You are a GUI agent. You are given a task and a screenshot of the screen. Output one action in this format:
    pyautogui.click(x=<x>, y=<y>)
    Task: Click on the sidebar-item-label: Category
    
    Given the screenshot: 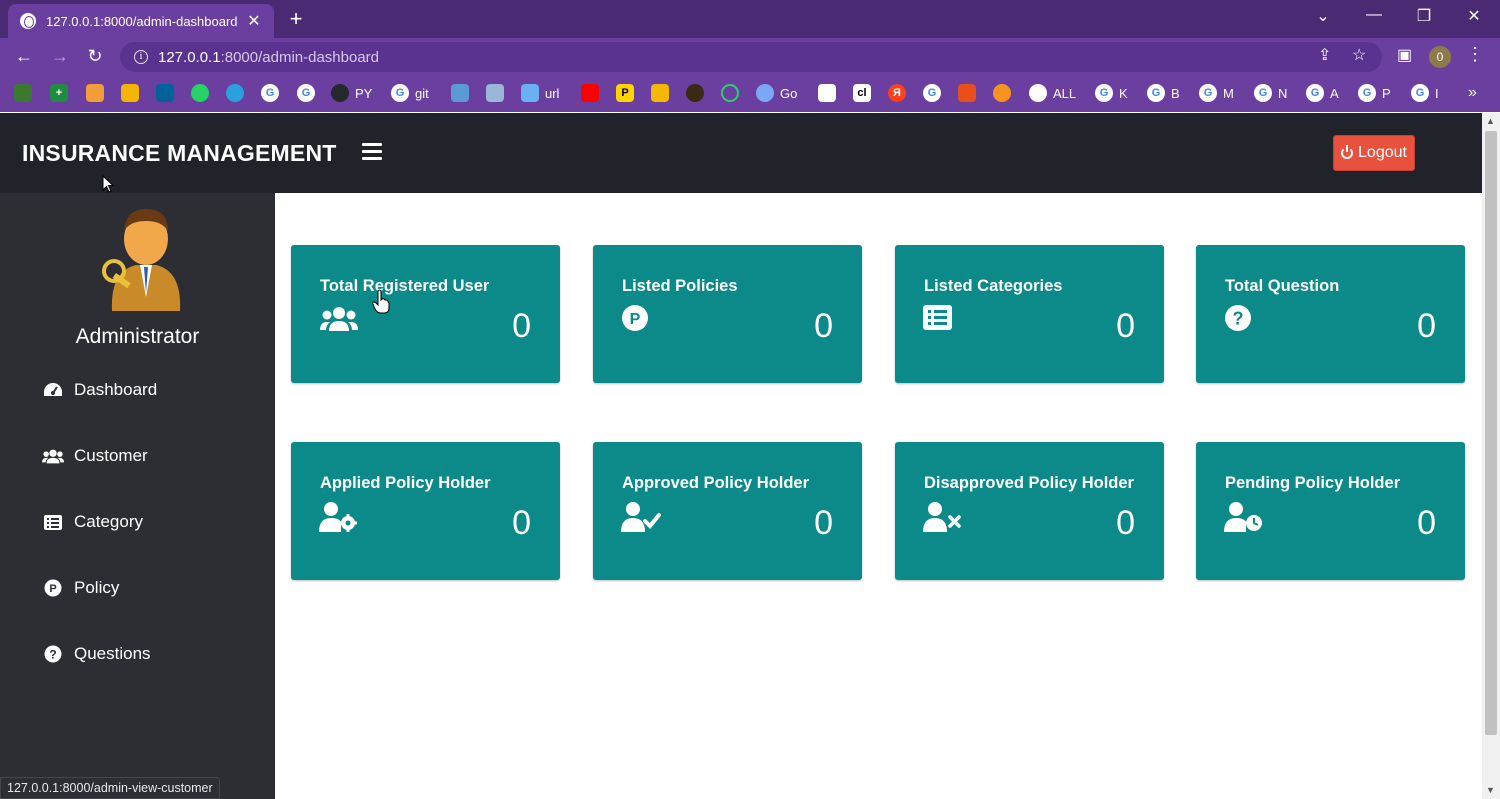 What is the action you would take?
    pyautogui.click(x=108, y=521)
    